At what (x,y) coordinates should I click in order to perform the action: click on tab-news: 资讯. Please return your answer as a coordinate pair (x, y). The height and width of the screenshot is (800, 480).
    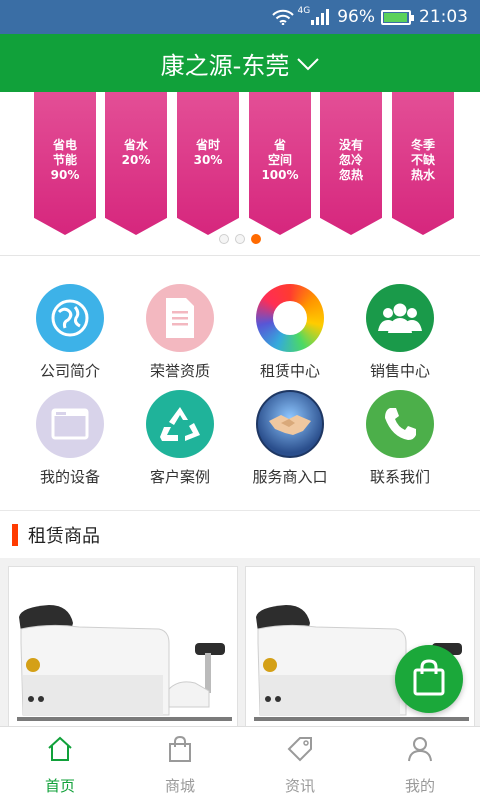
    Looking at the image, I should click on (300, 763).